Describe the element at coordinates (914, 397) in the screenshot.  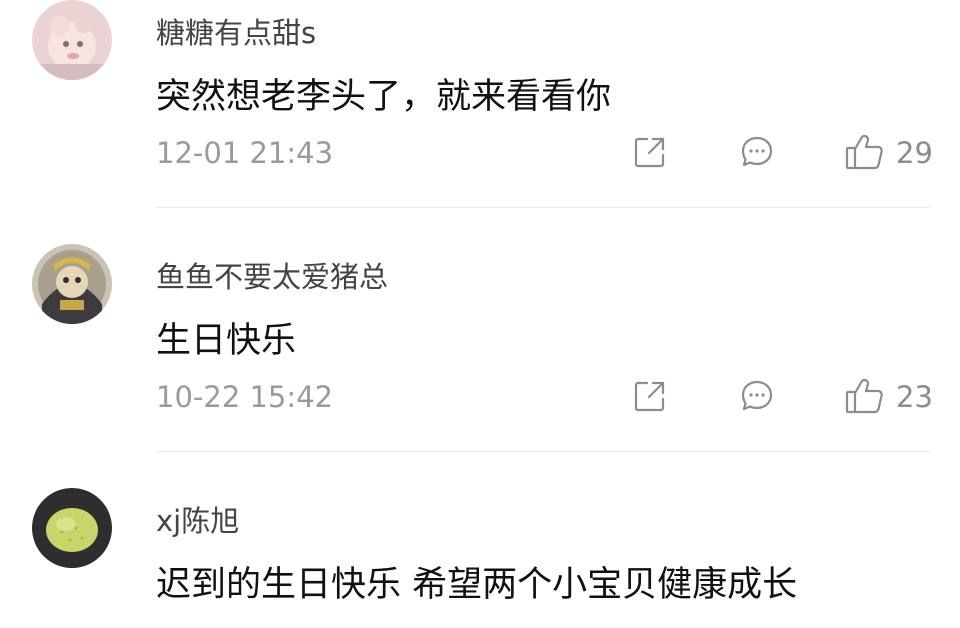
I see `like-count: 23` at that location.